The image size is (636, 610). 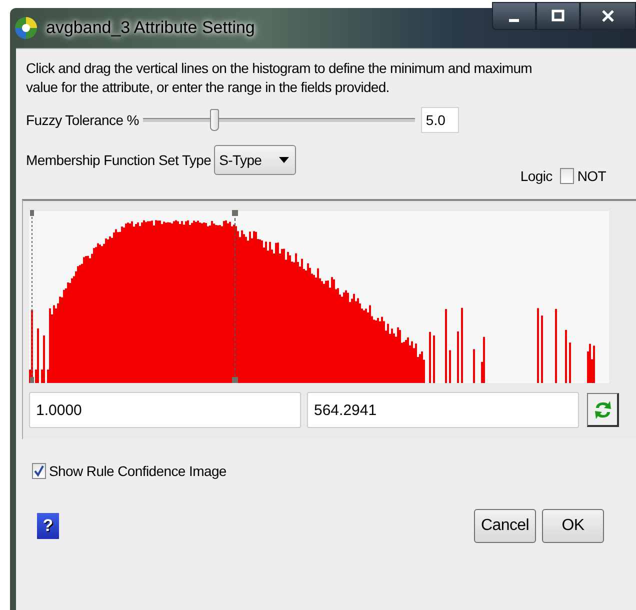 What do you see at coordinates (514, 20) in the screenshot?
I see `minimize-icon` at bounding box center [514, 20].